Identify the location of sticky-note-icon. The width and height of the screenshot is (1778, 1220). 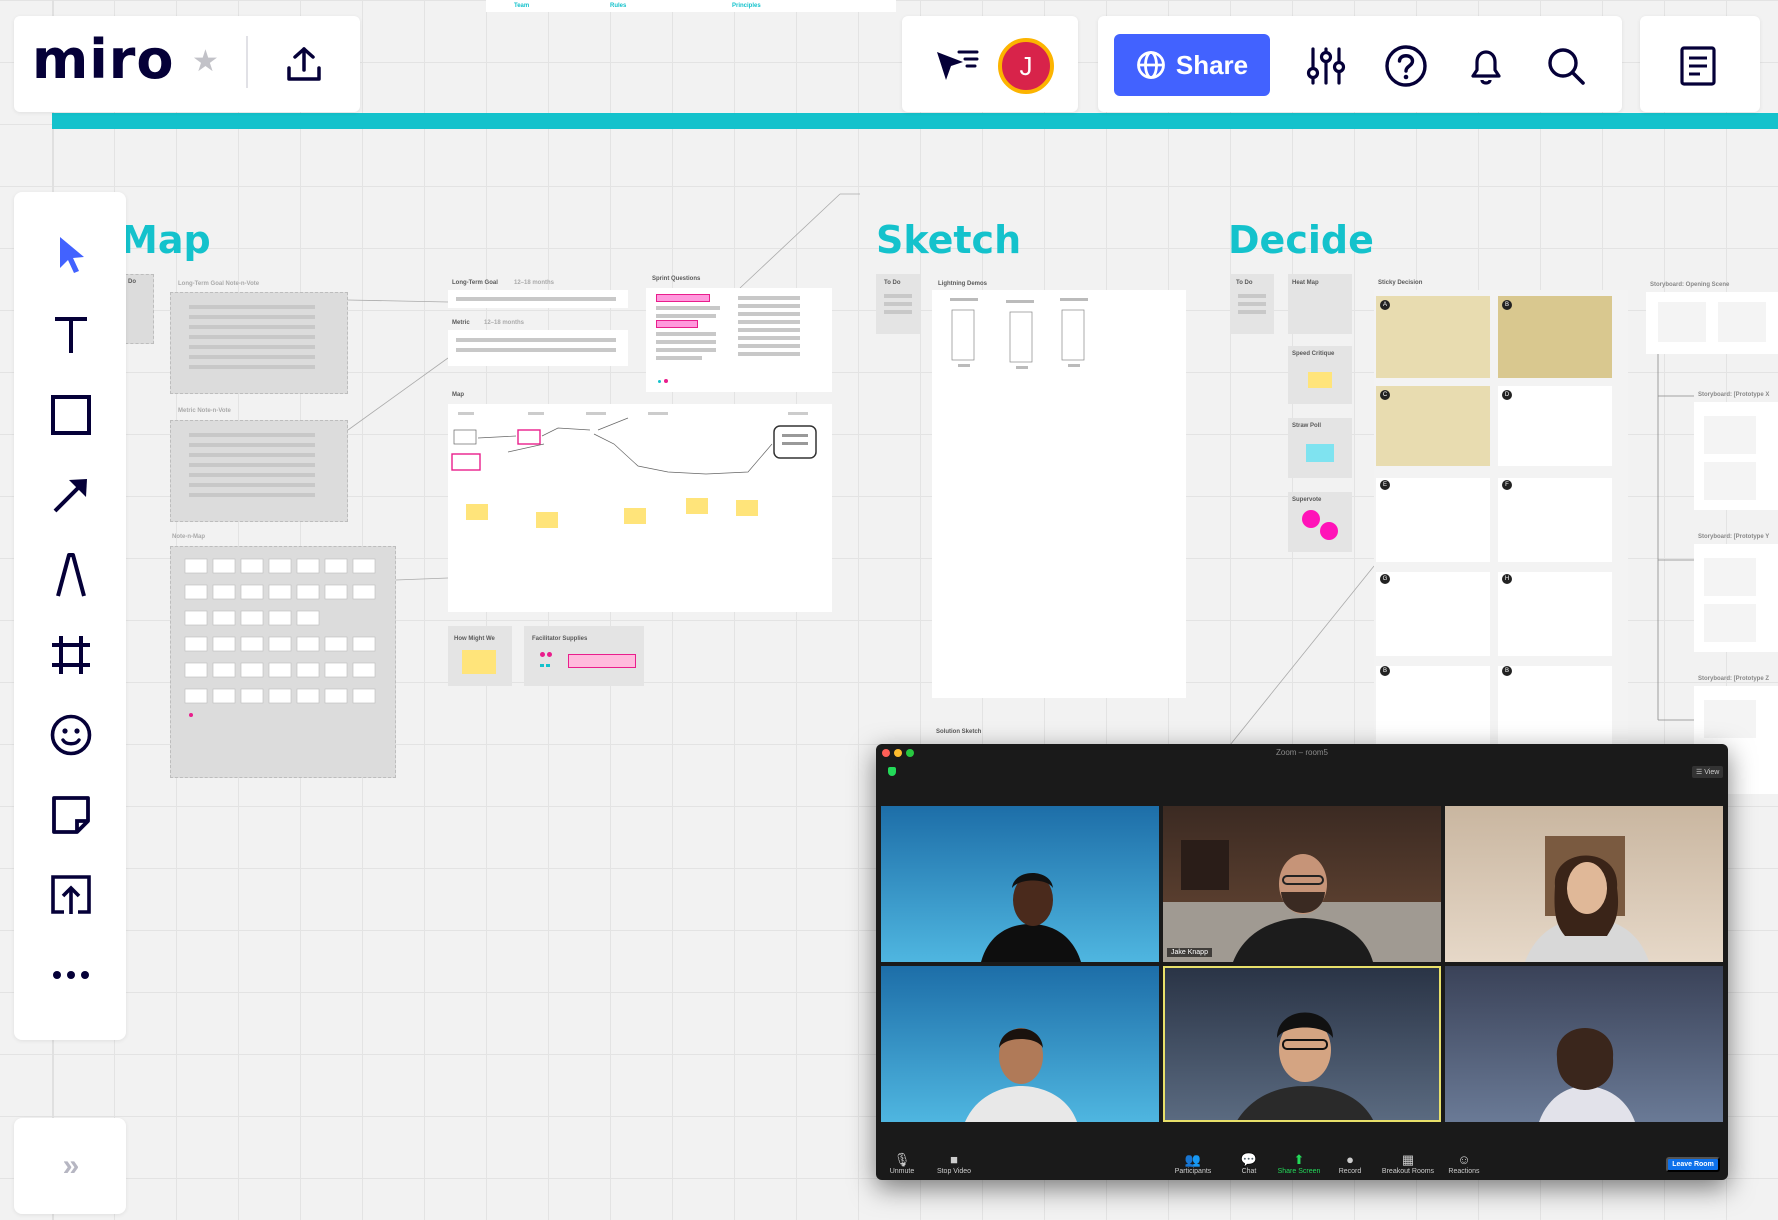
(71, 815).